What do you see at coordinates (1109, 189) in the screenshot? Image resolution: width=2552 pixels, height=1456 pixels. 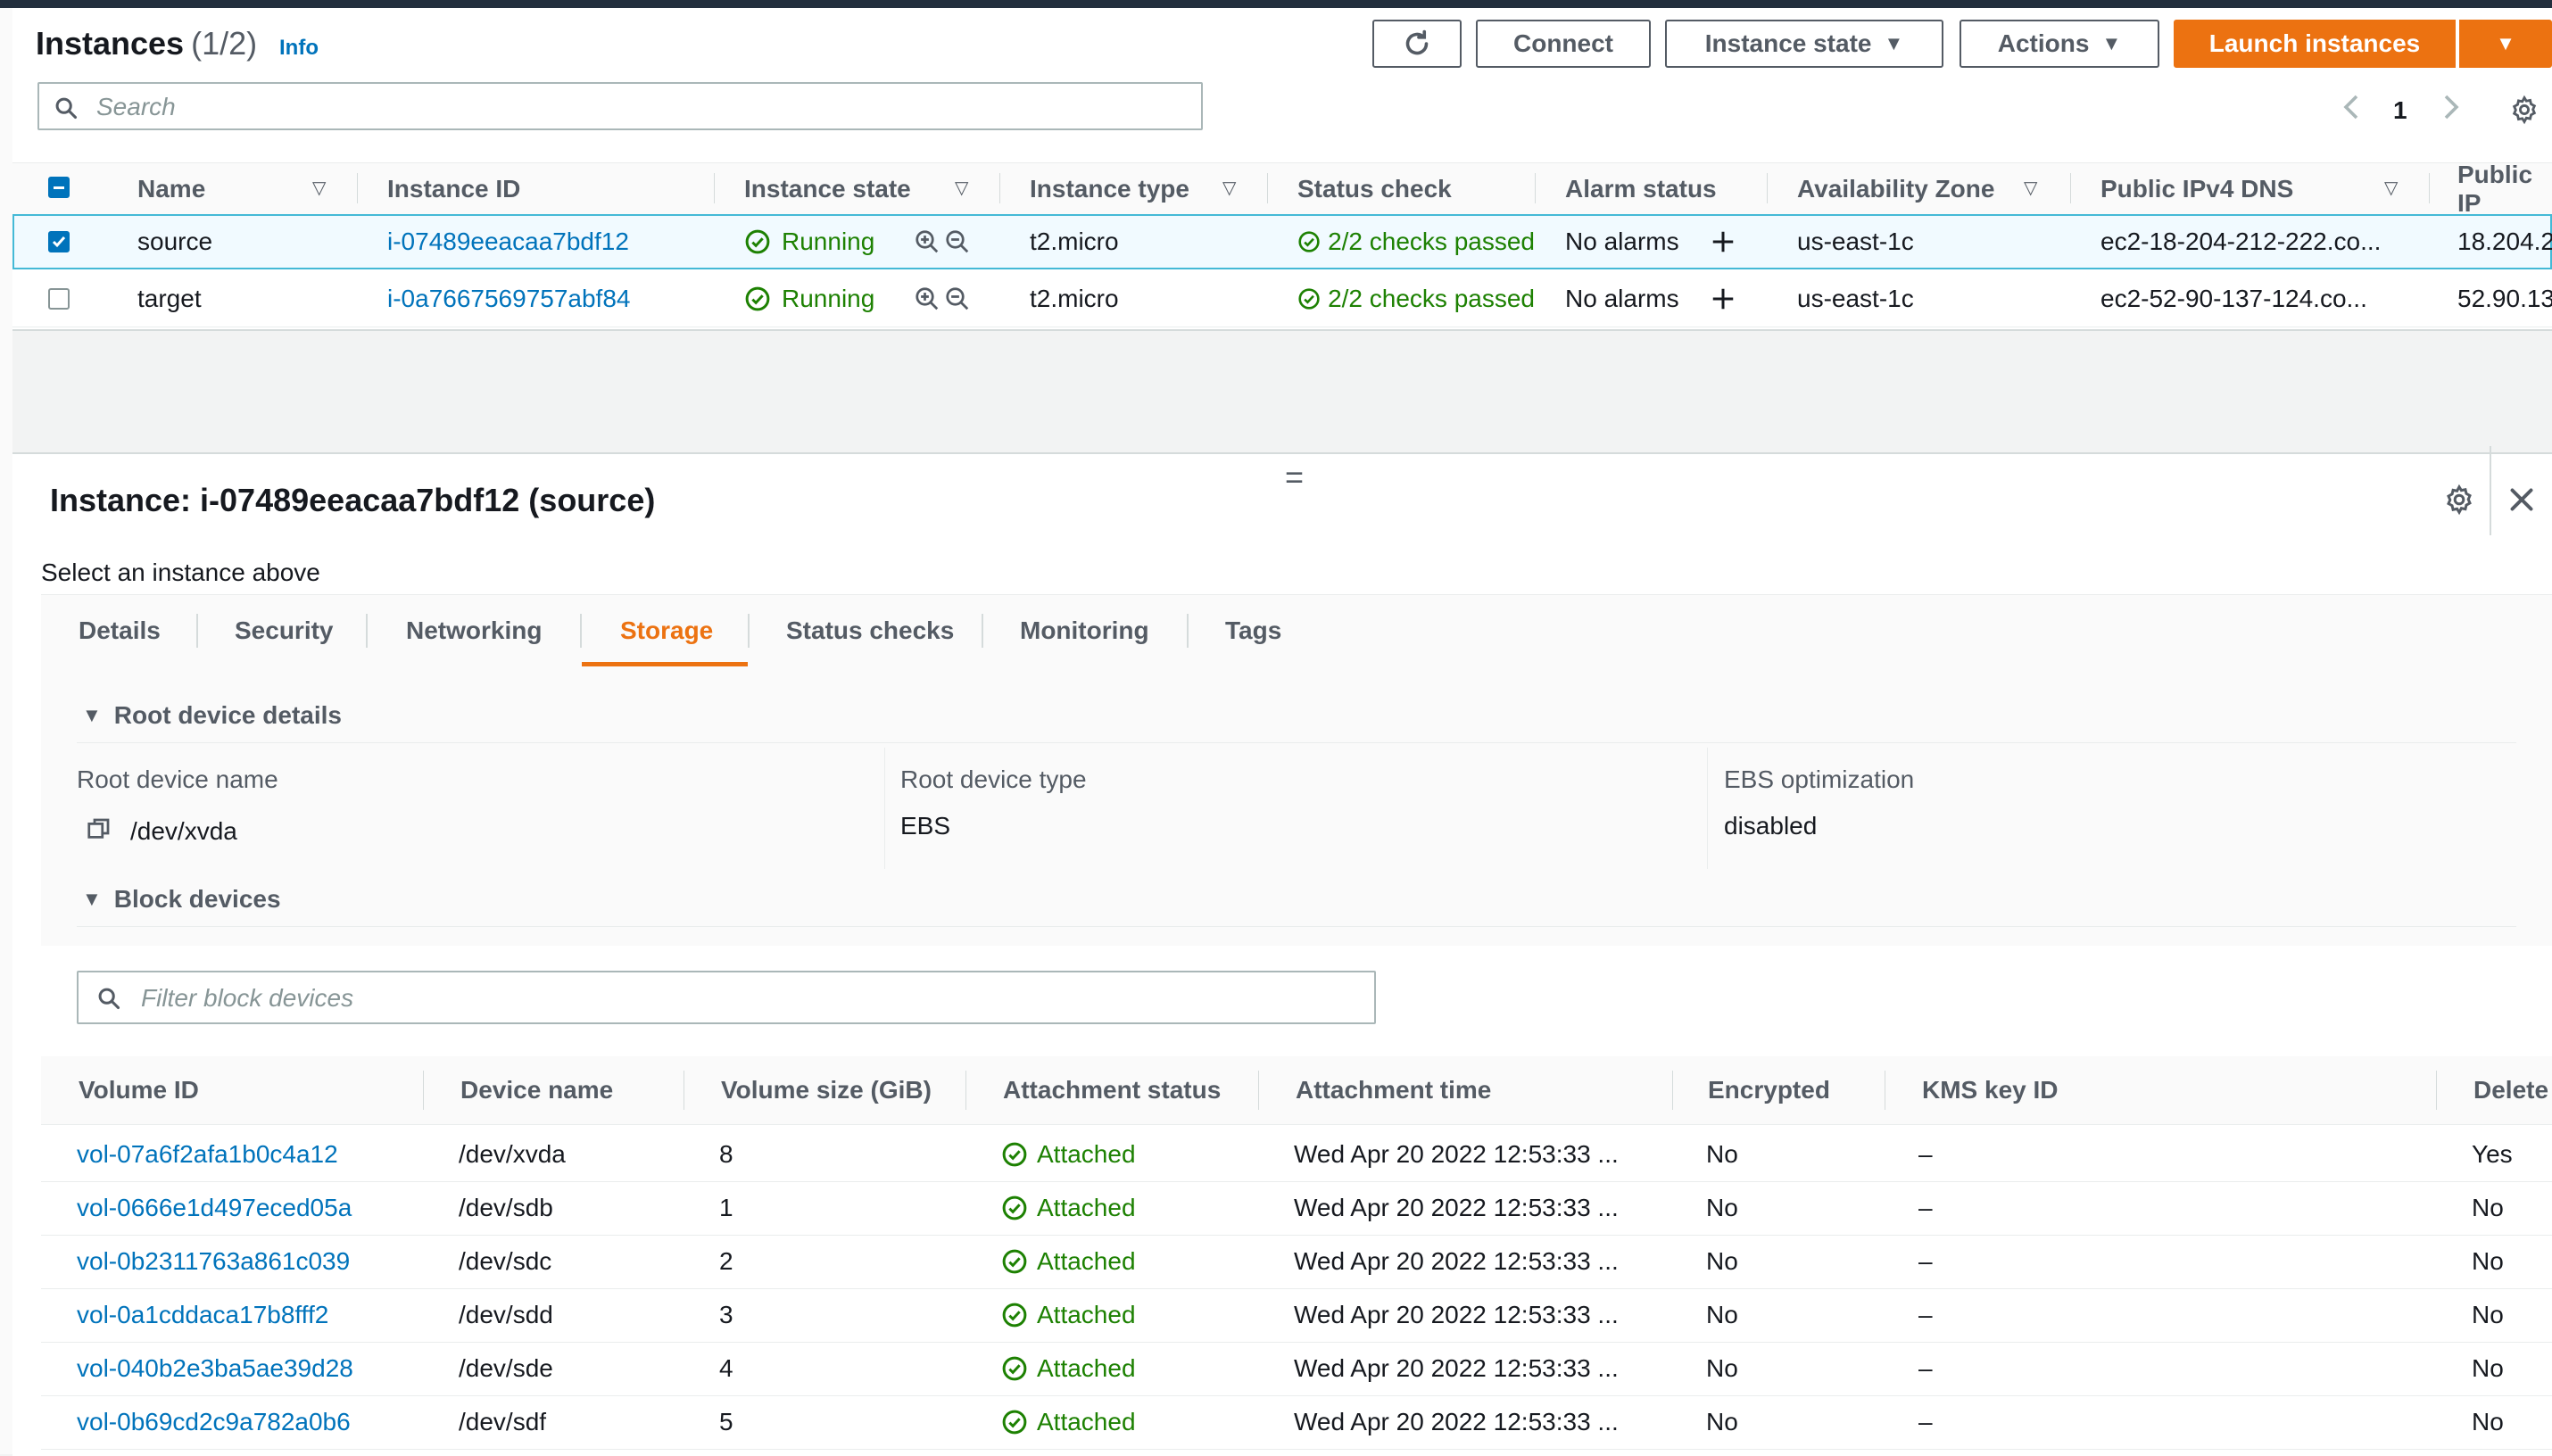 I see `col-instance-type: Instance type` at bounding box center [1109, 189].